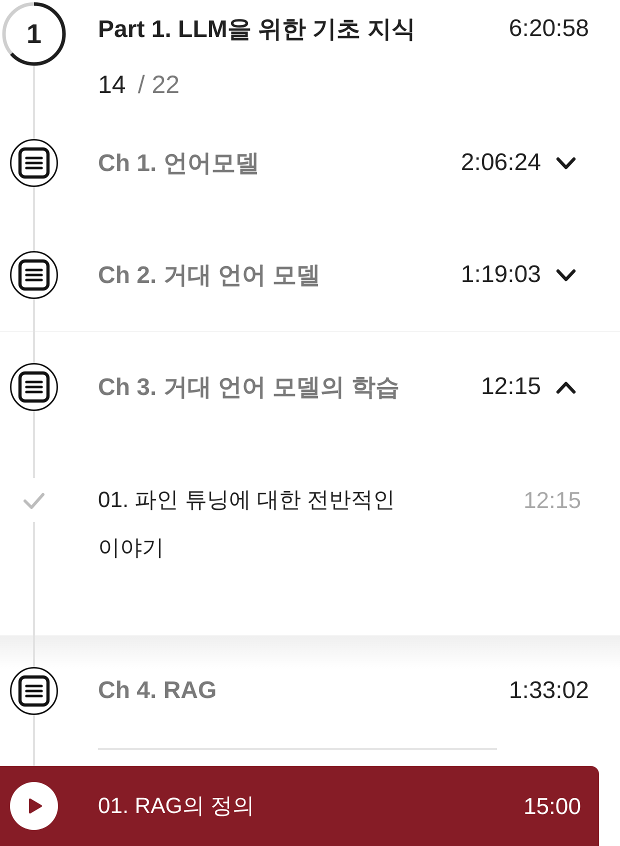 This screenshot has height=846, width=620. I want to click on chapter-duration: 1:19:03, so click(500, 275).